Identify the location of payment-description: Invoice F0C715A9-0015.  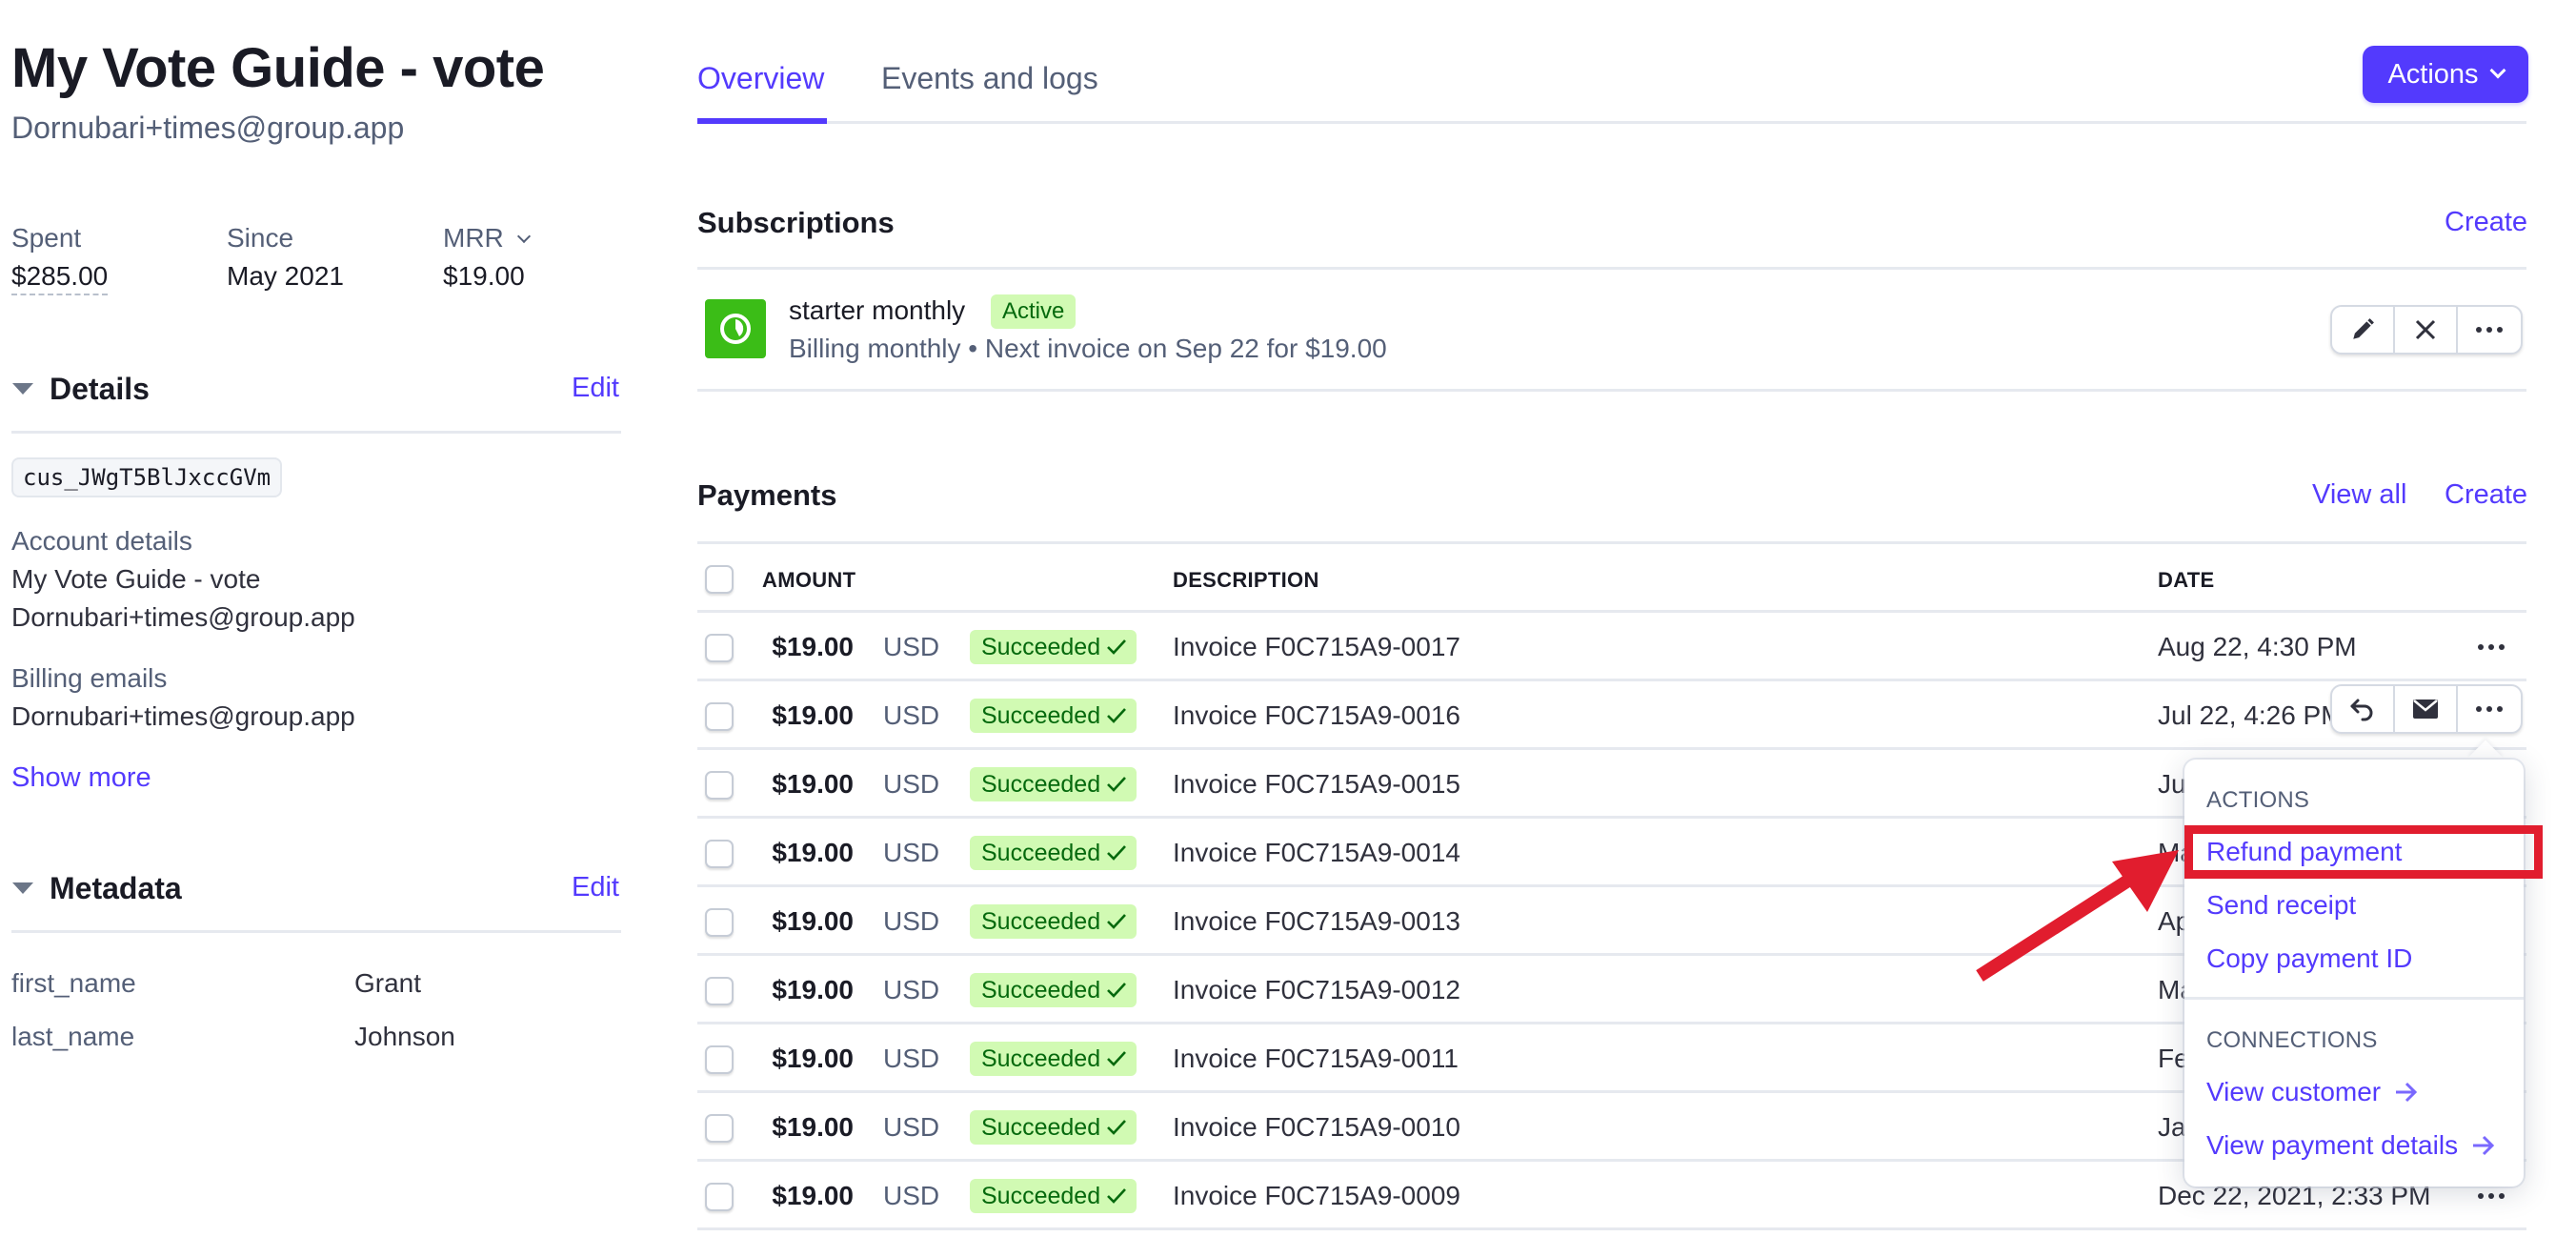
(1317, 784).